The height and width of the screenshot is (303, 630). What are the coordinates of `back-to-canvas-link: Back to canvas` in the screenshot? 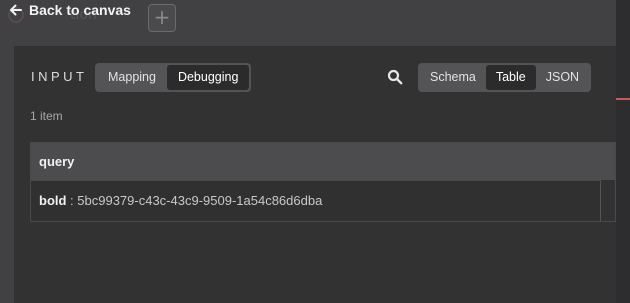 It's located at (70, 10).